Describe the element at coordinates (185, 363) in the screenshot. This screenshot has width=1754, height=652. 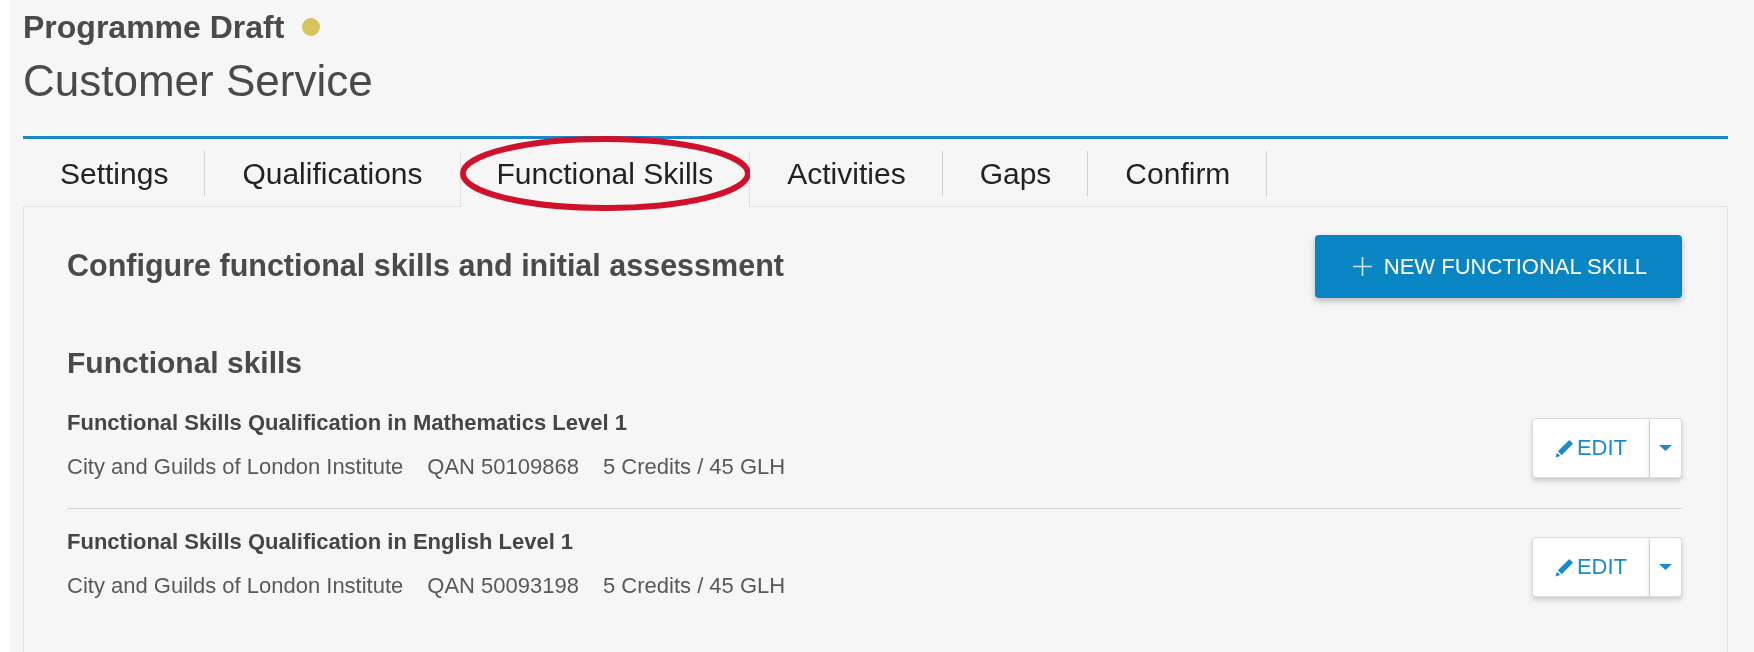
I see `subsection-heading: Functional skills` at that location.